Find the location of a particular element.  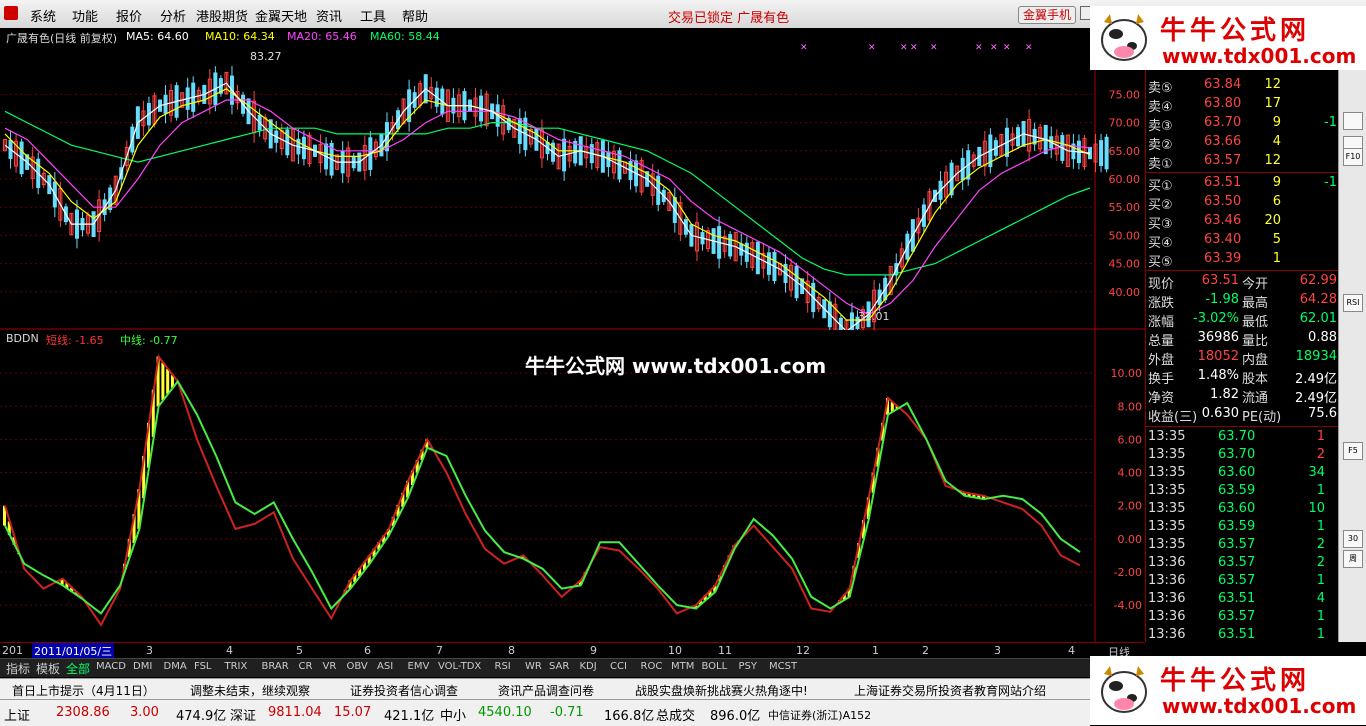

tick-row: 13:36 63.57 2 is located at coordinates (1242, 563).